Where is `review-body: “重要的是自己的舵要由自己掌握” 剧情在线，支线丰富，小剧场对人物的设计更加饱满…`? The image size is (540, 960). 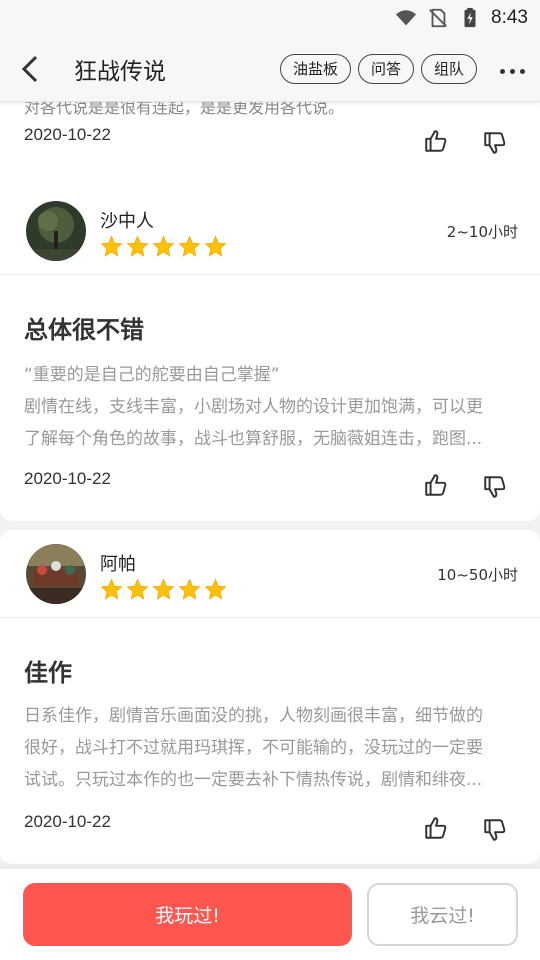 review-body: “重要的是自己的舵要由自己掌握” 剧情在线，支线丰富，小剧场对人物的设计更加饱满… is located at coordinates (270, 407).